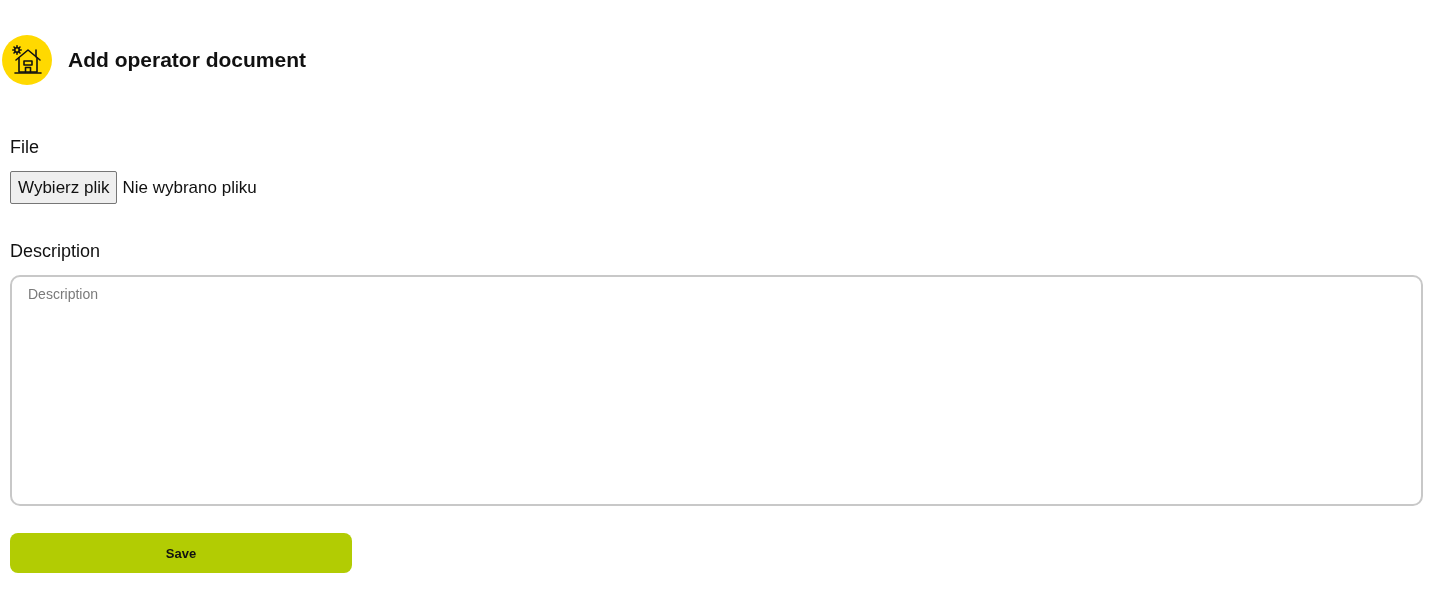 This screenshot has width=1442, height=610. What do you see at coordinates (187, 60) in the screenshot?
I see `page-title: Add operator document` at bounding box center [187, 60].